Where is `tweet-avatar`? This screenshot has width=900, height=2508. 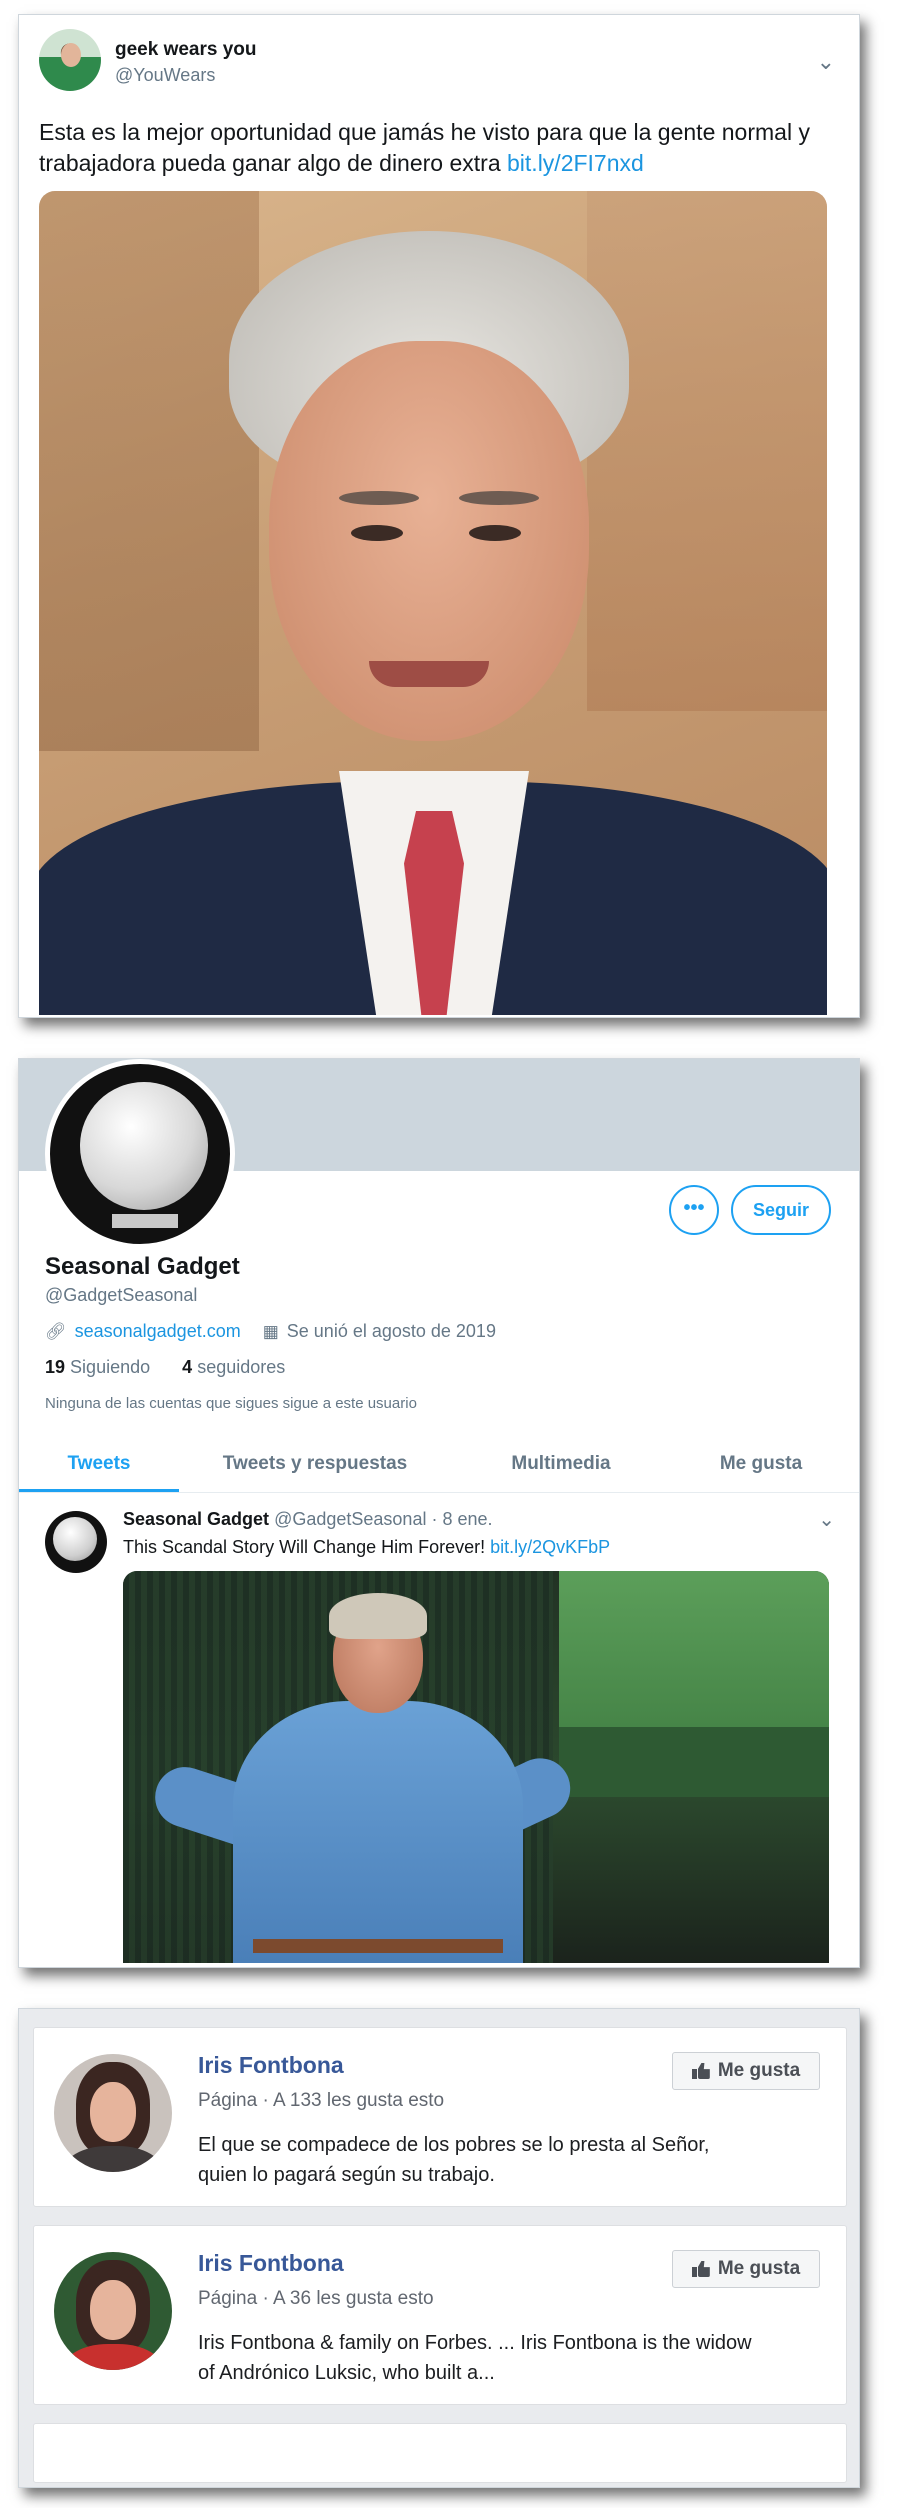 tweet-avatar is located at coordinates (76, 1542).